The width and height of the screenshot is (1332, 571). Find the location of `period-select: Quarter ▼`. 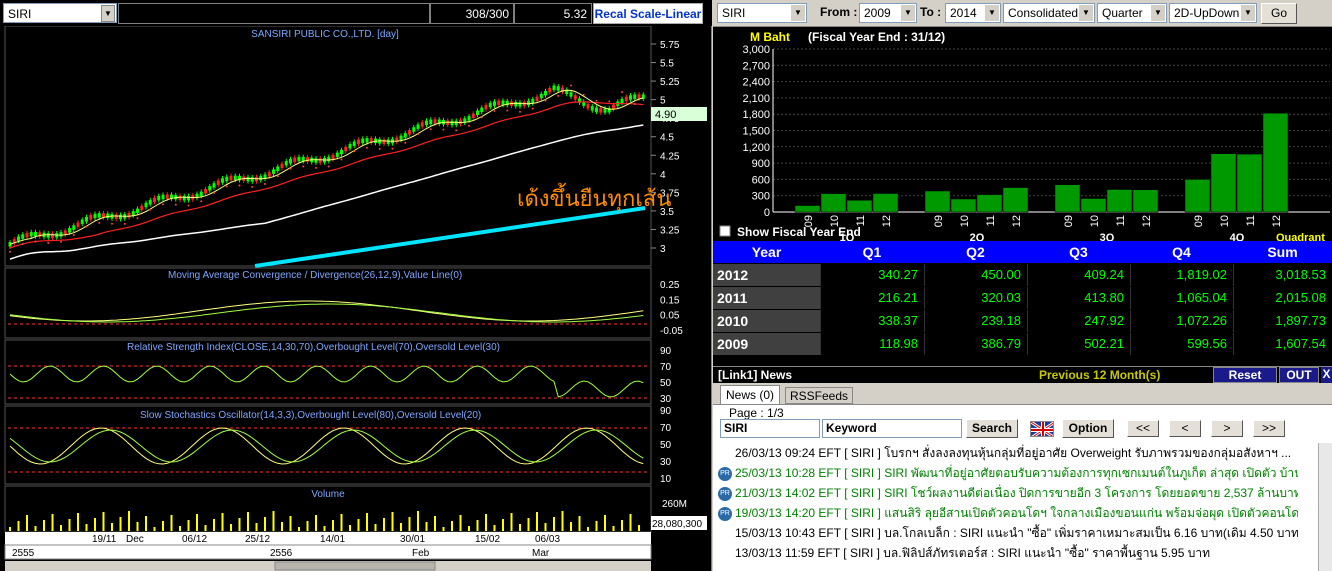

period-select: Quarter ▼ is located at coordinates (1132, 13).